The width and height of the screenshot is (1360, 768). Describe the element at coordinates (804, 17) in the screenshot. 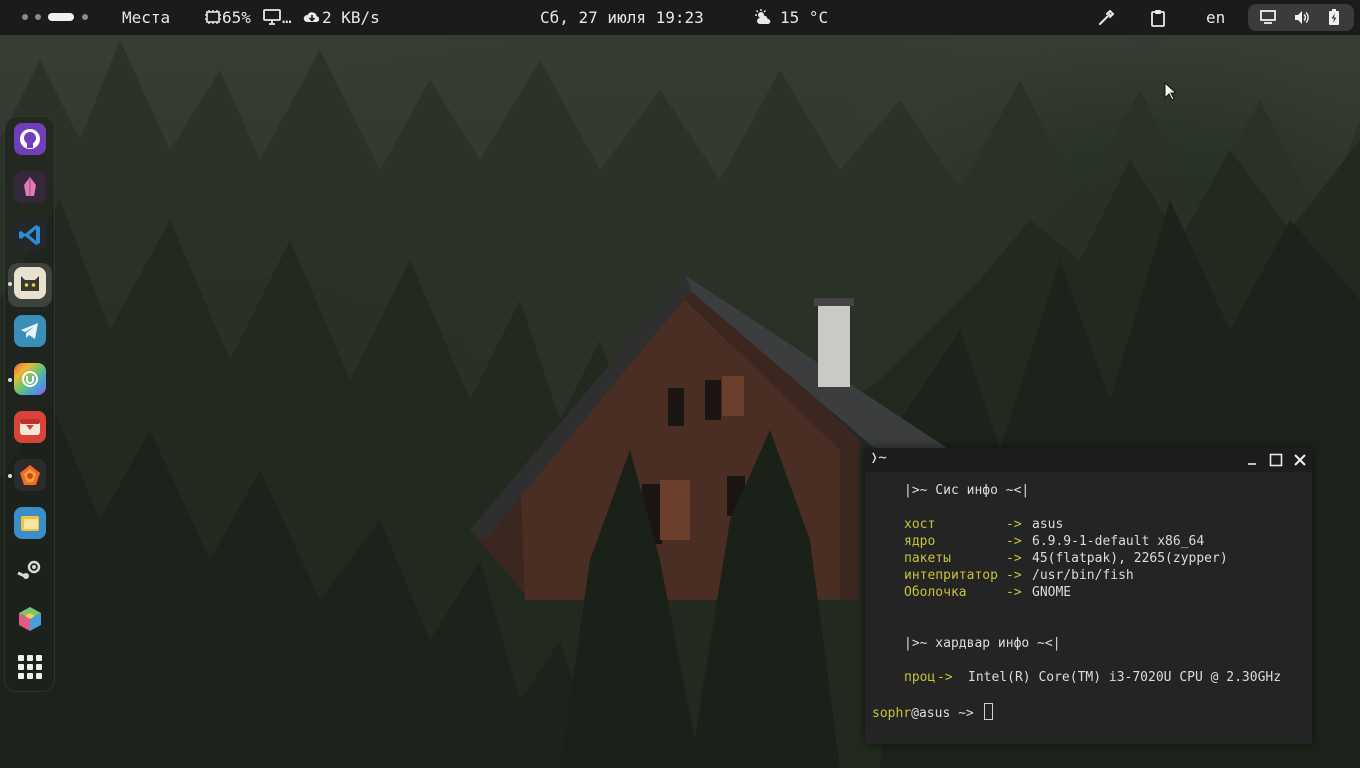

I see `weather-temperature: 15 °C` at that location.